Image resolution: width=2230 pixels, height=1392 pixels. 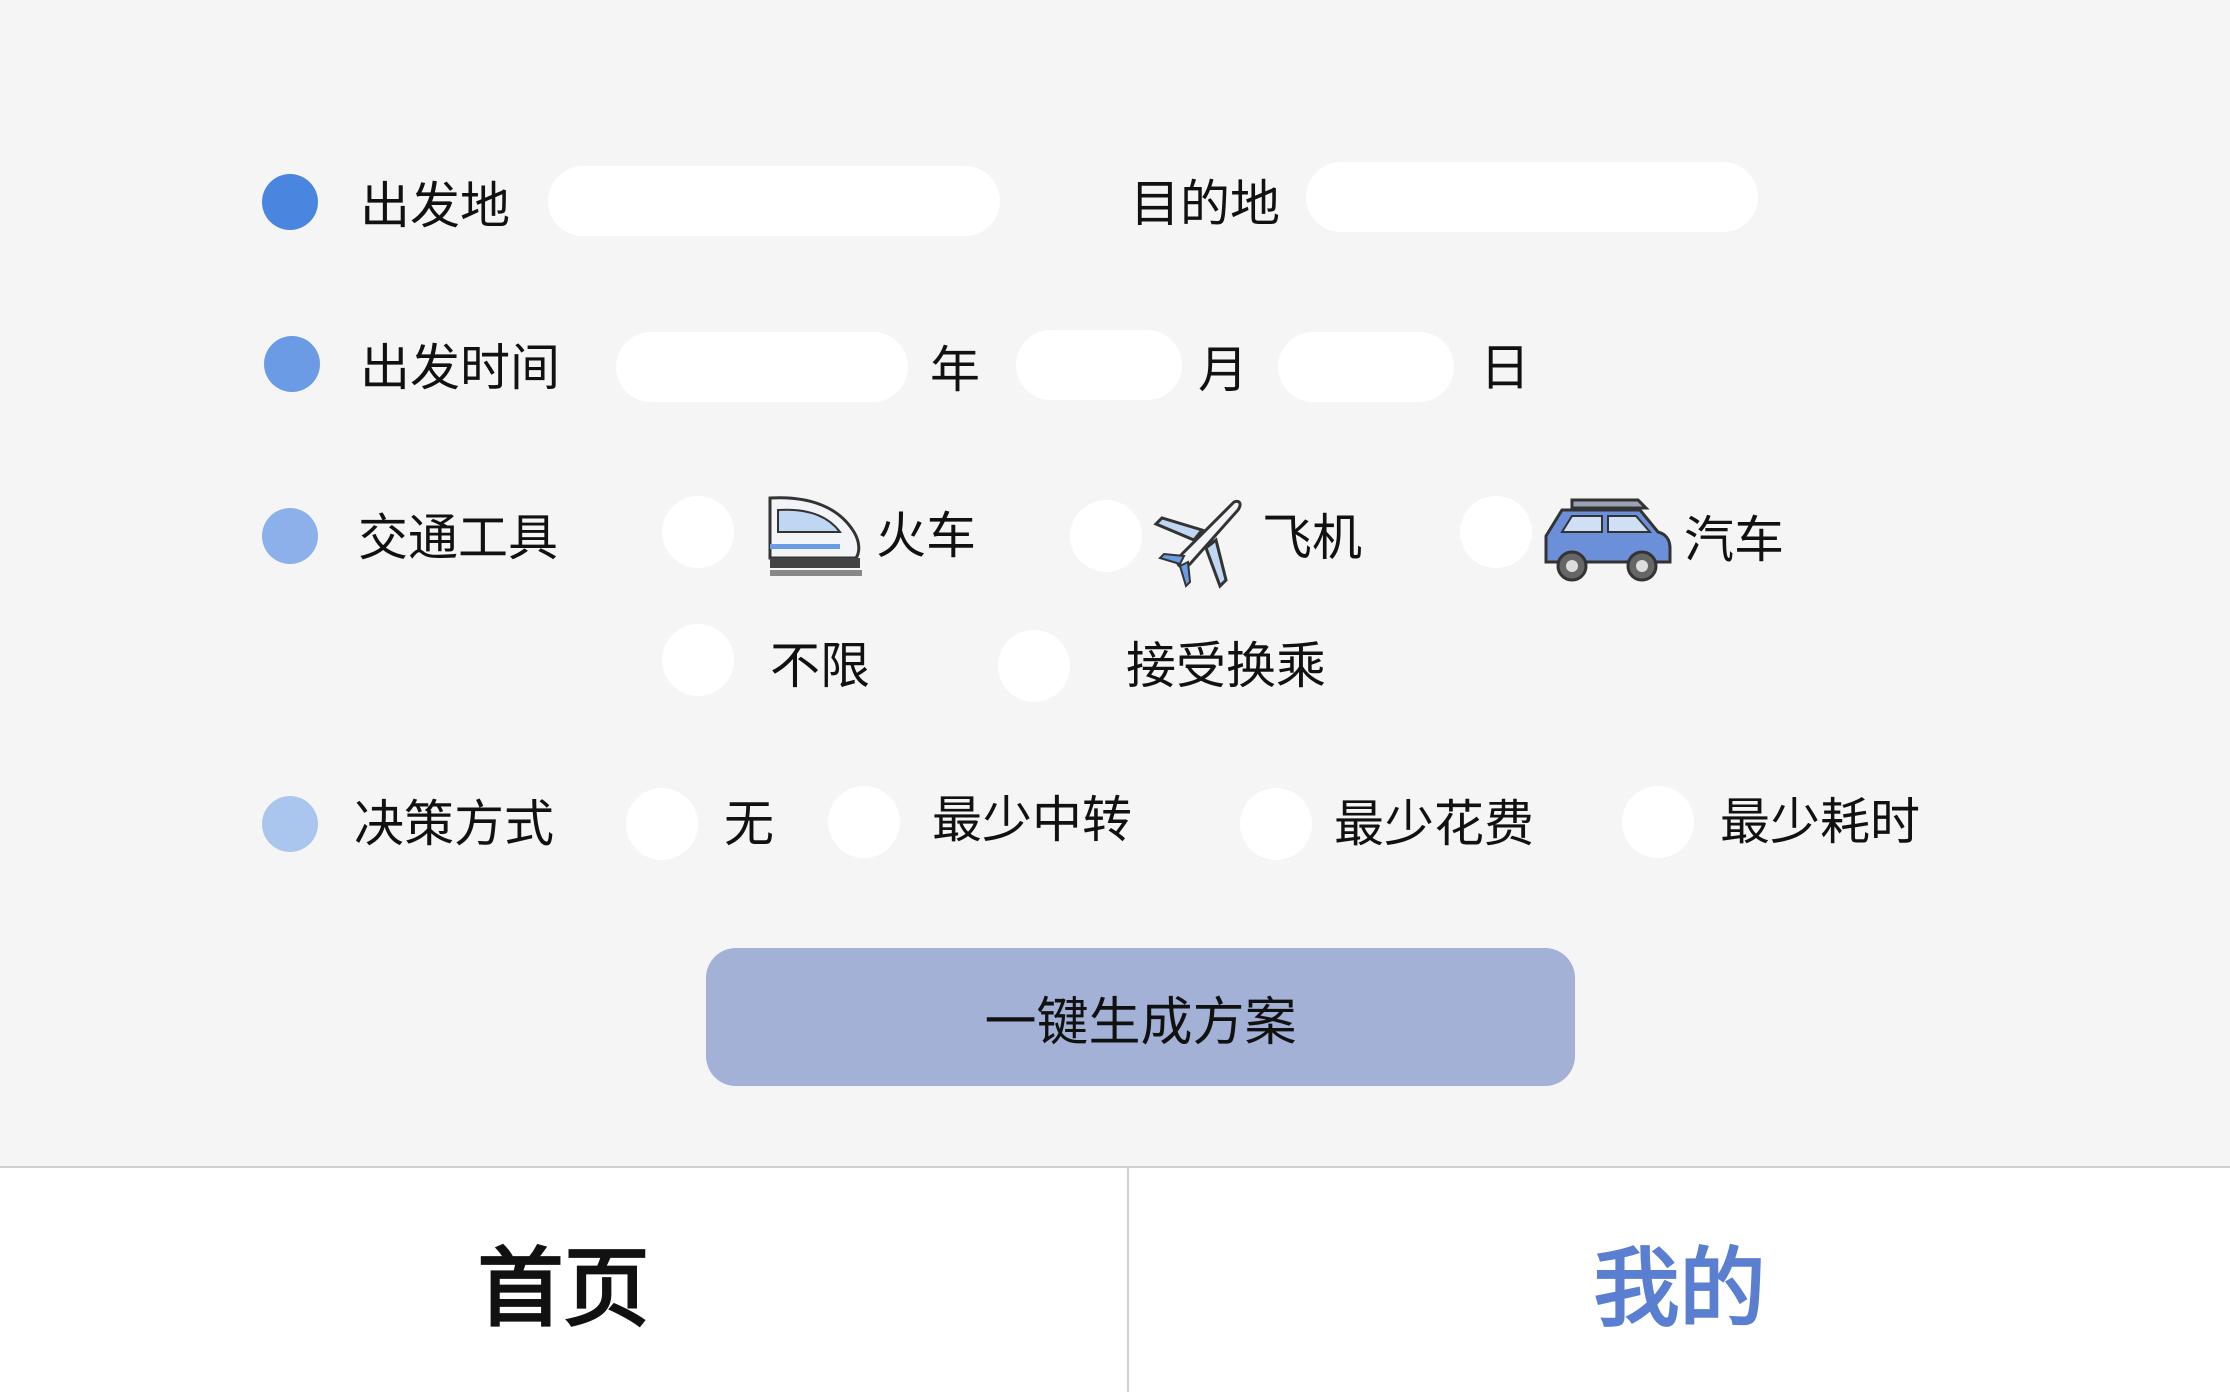 I want to click on car-icon, so click(x=1608, y=540).